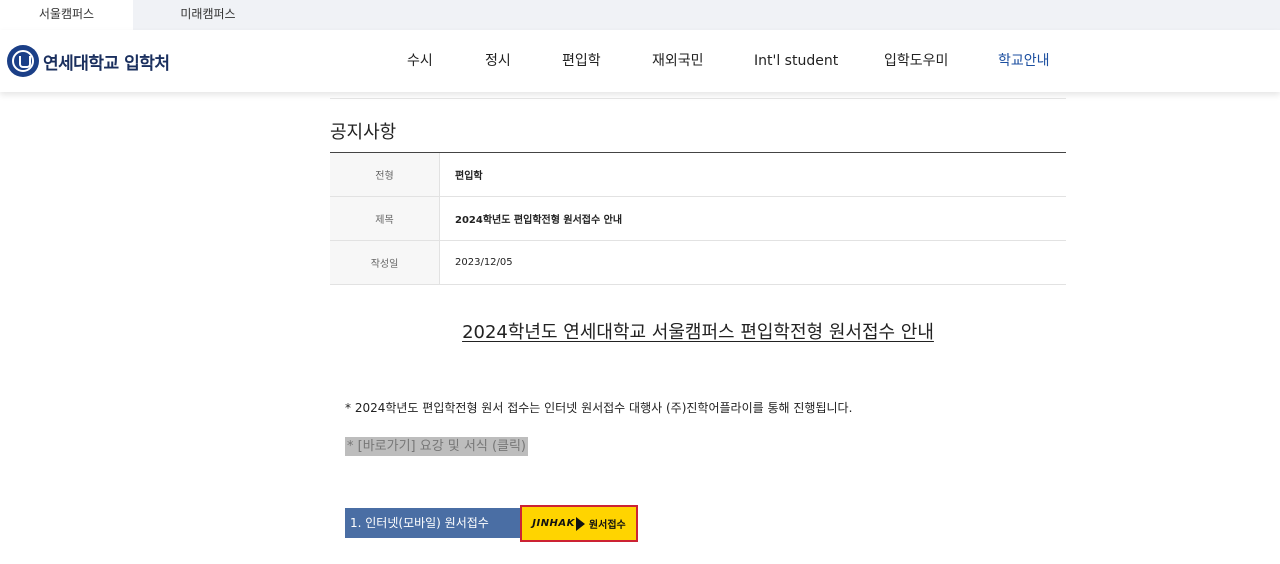  I want to click on campus-tab-bar: 서울캠퍼스 미래캠퍼스, so click(640, 15).